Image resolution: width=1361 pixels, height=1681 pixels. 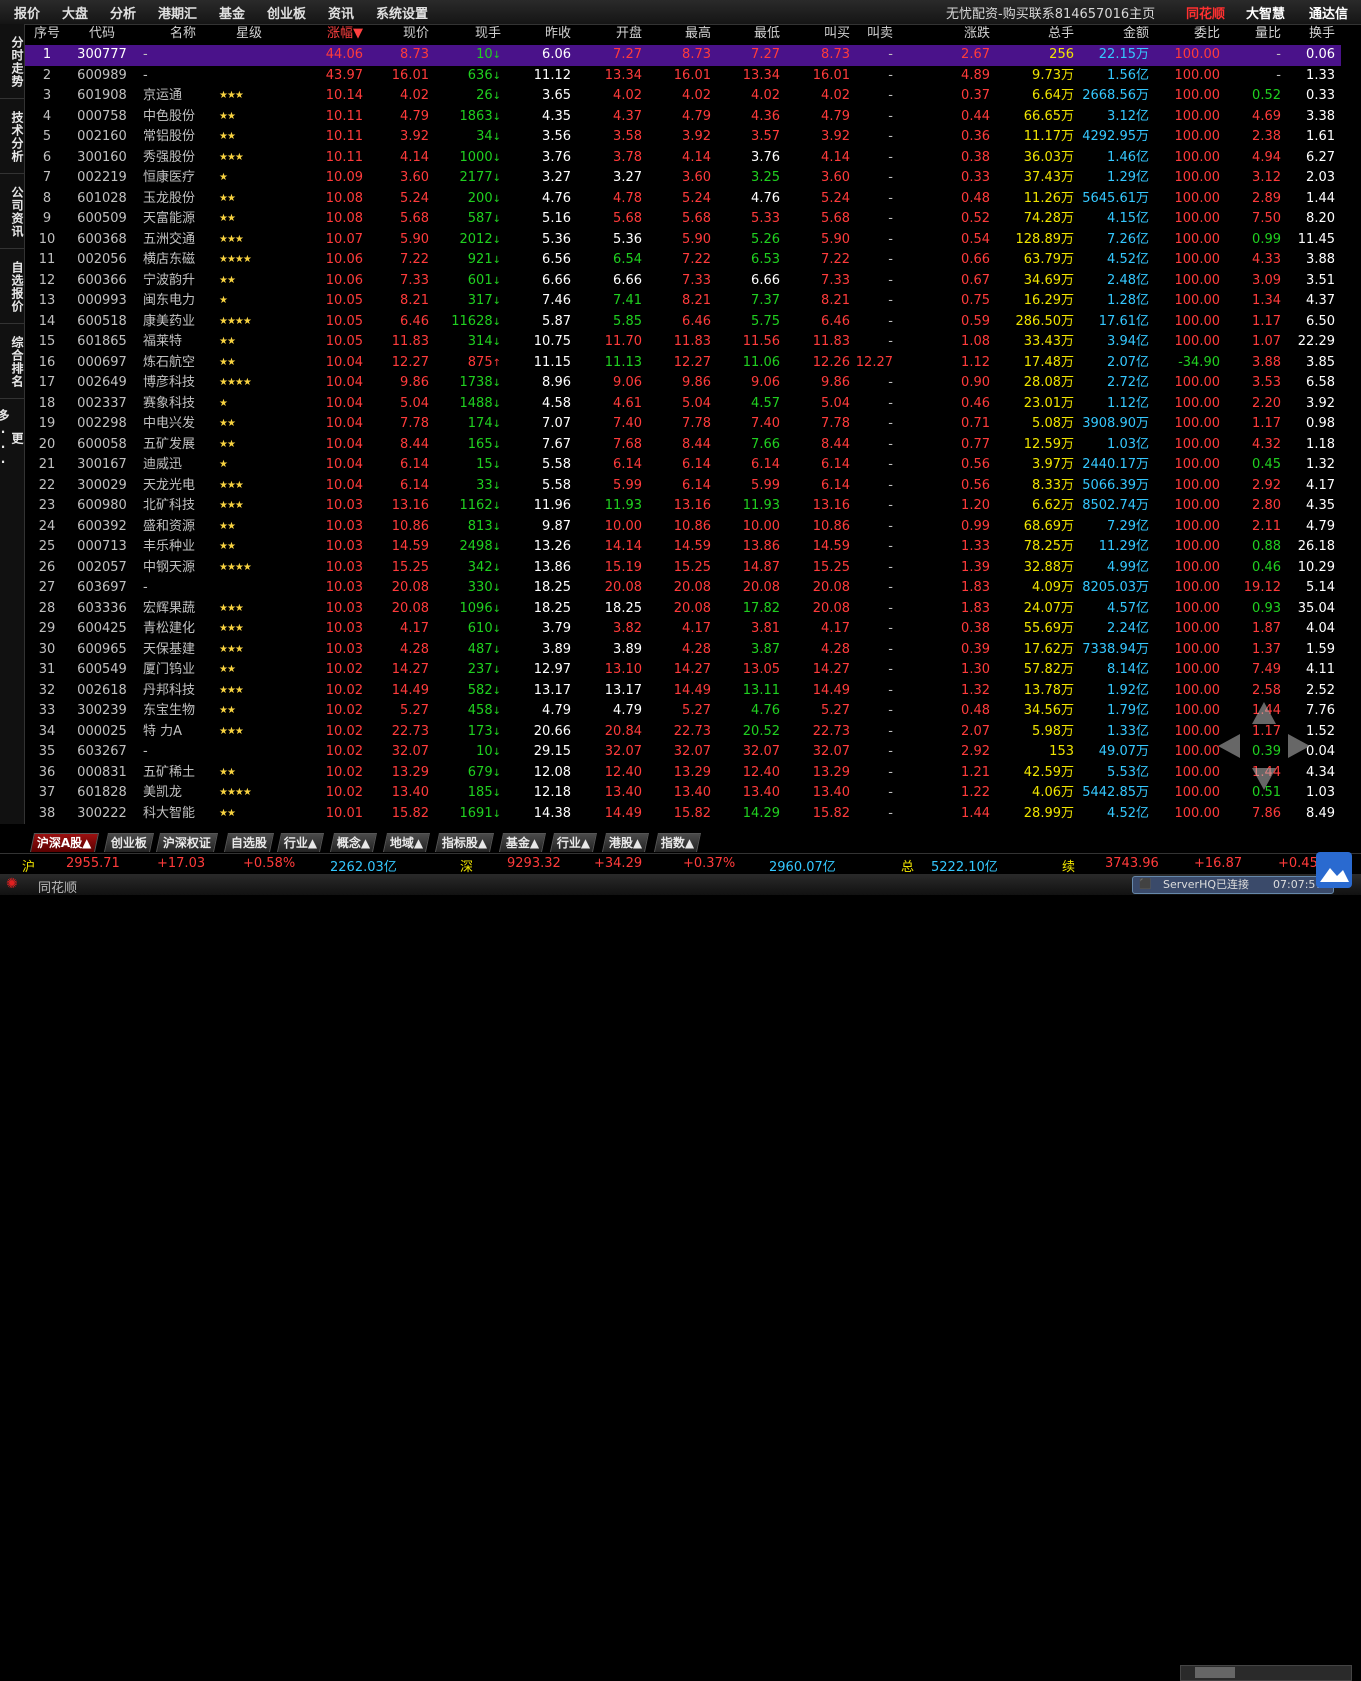 What do you see at coordinates (1264, 779) in the screenshot?
I see `nav-down-icon` at bounding box center [1264, 779].